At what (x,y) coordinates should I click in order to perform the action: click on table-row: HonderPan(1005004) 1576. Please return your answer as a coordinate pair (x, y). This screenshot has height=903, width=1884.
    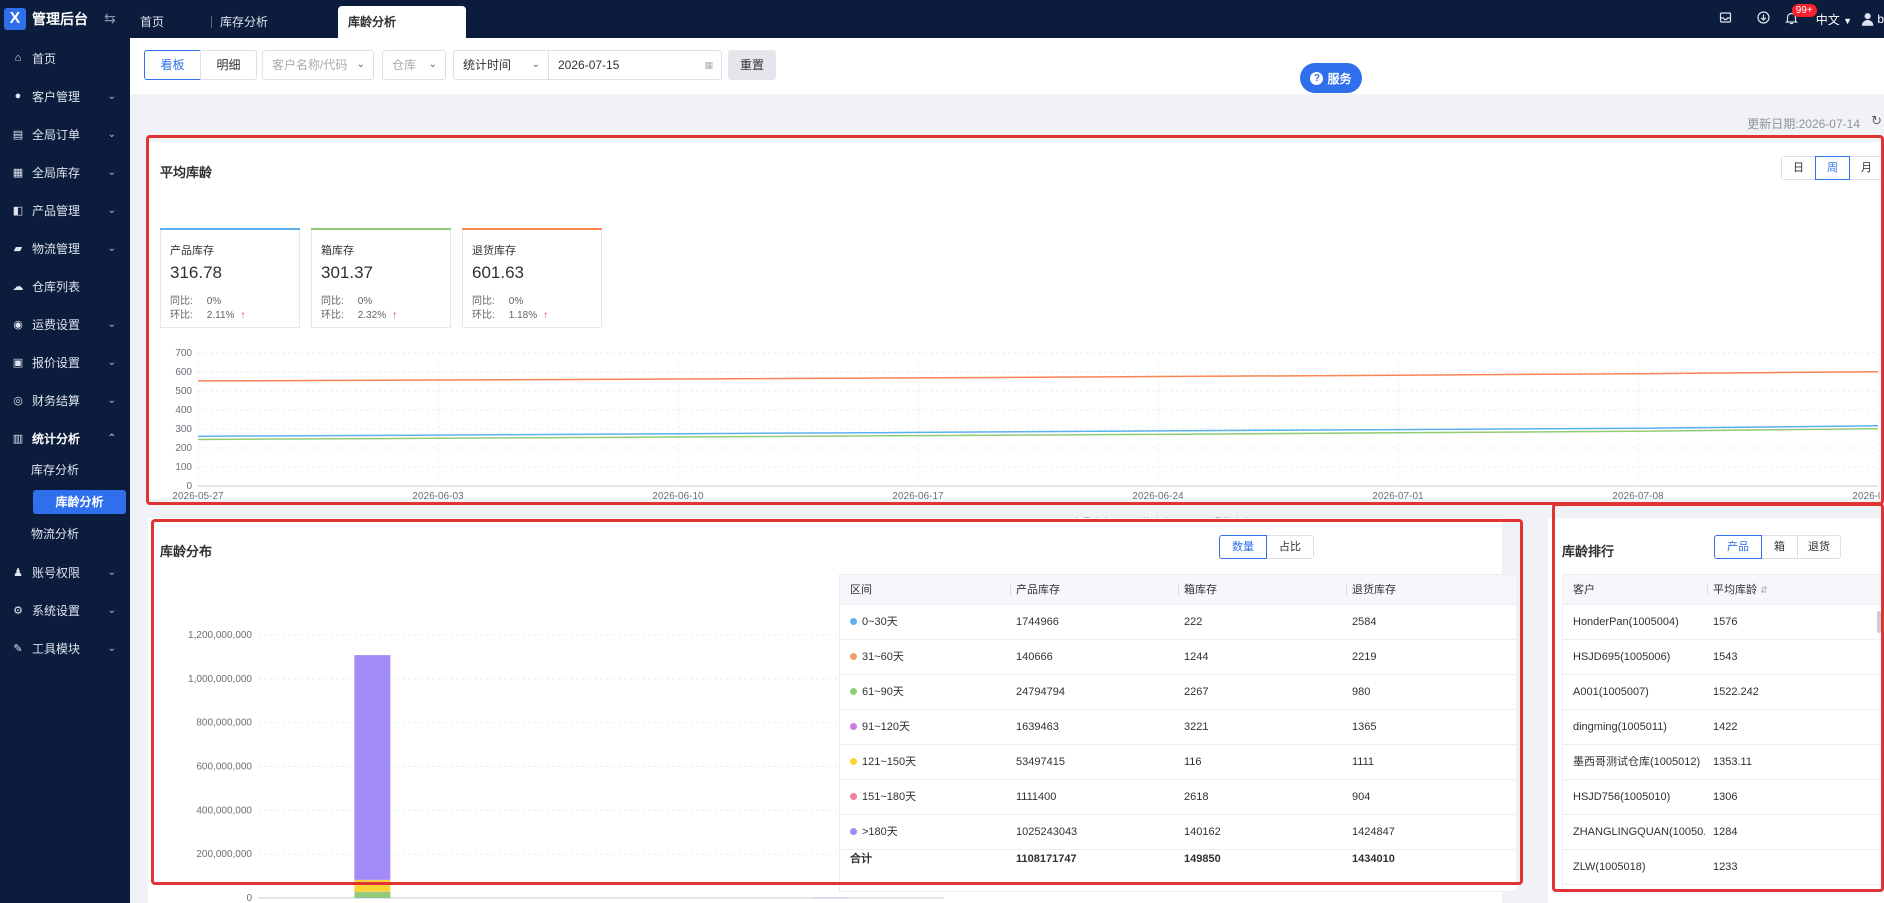
    Looking at the image, I should click on (1723, 622).